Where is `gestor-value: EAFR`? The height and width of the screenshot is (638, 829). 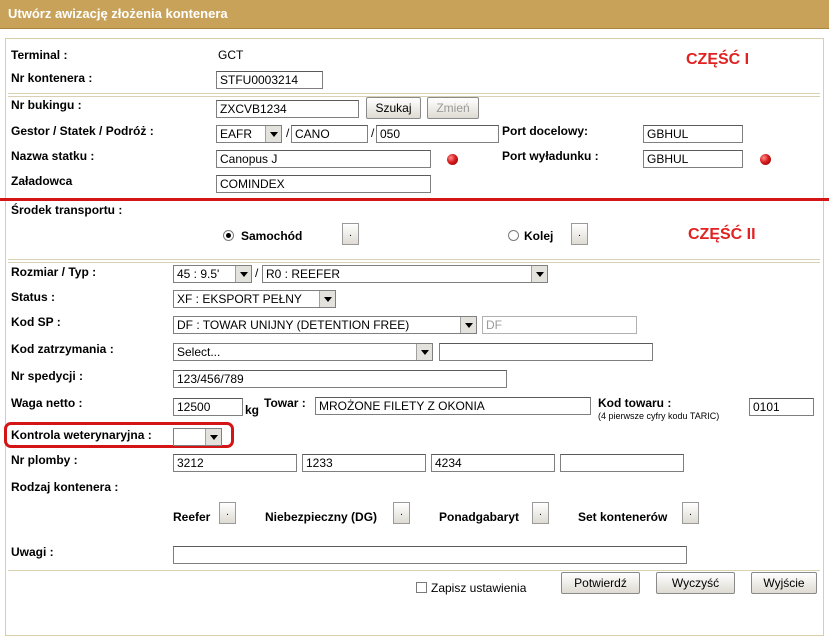
gestor-value: EAFR is located at coordinates (236, 134).